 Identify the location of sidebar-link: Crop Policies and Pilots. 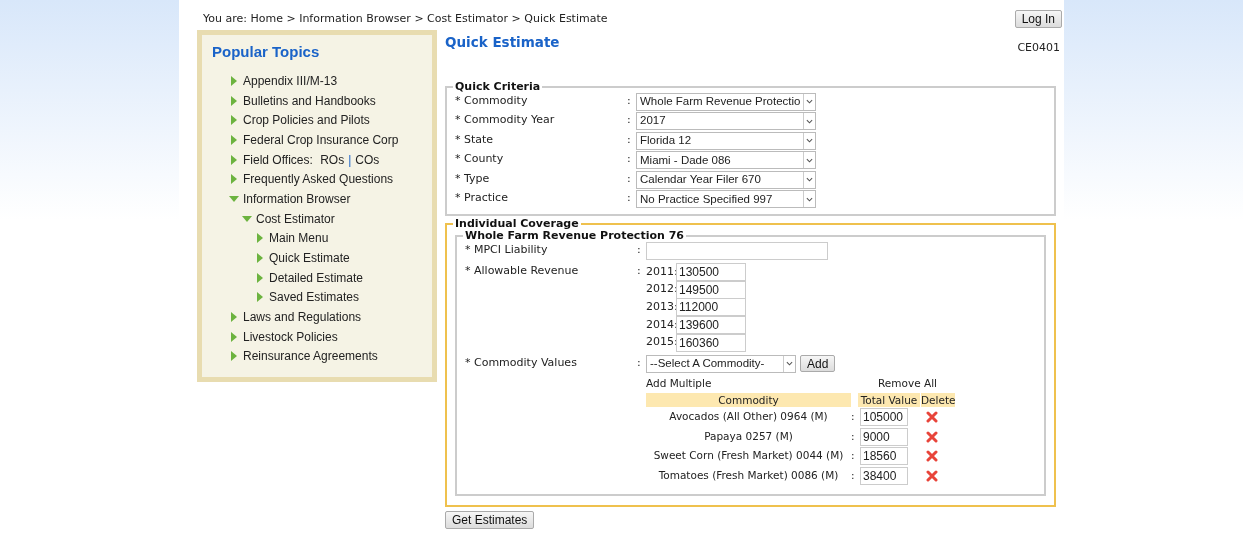
(306, 120).